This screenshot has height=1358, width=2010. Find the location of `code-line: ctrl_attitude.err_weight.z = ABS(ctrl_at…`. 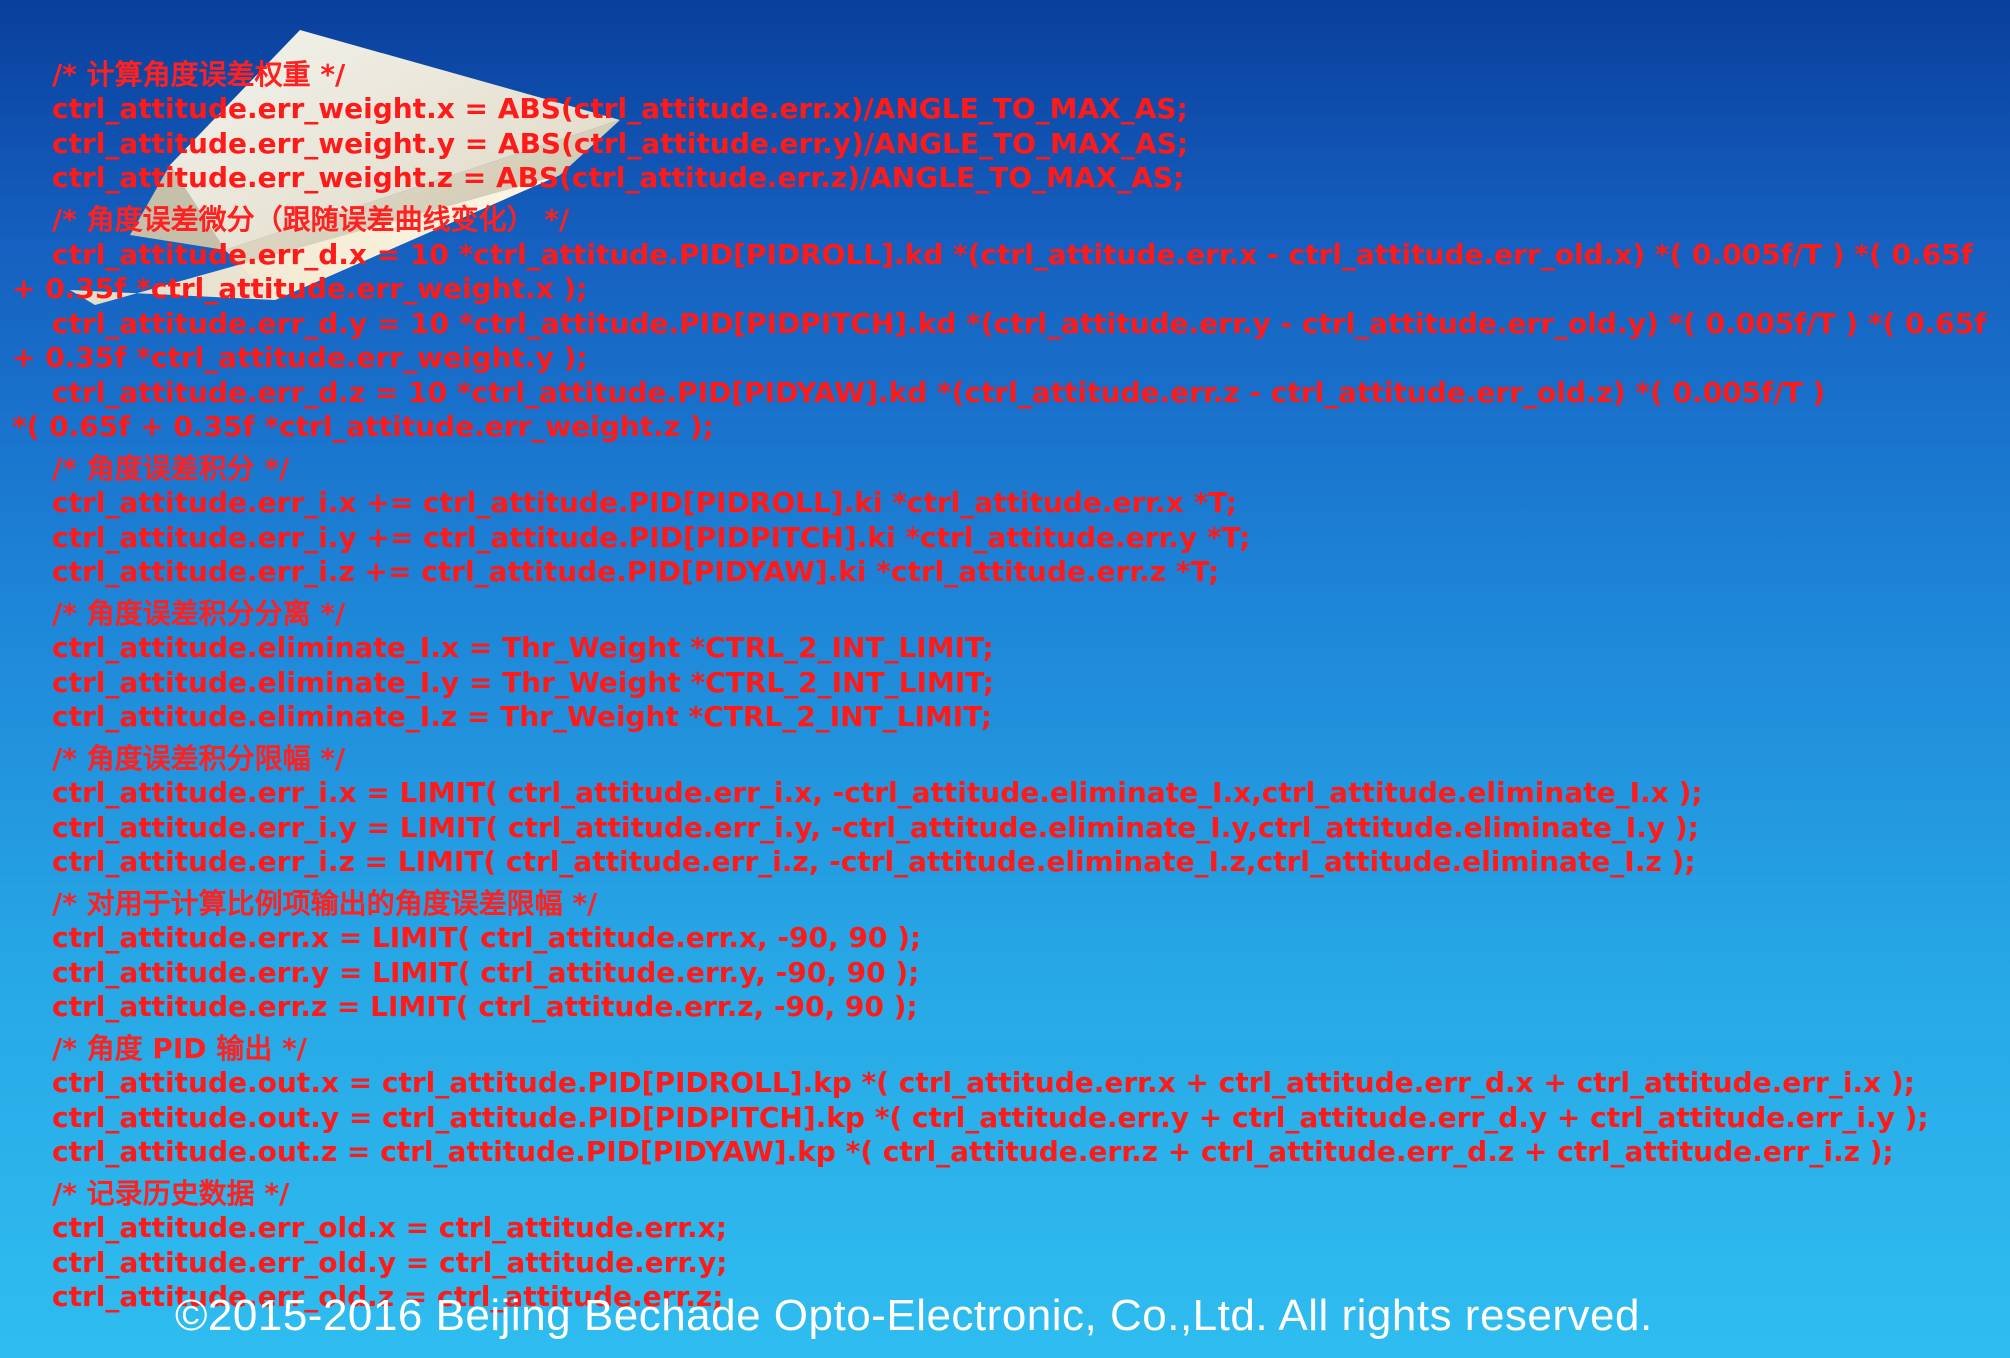

code-line: ctrl_attitude.err_weight.z = ABS(ctrl_at… is located at coordinates (618, 177).